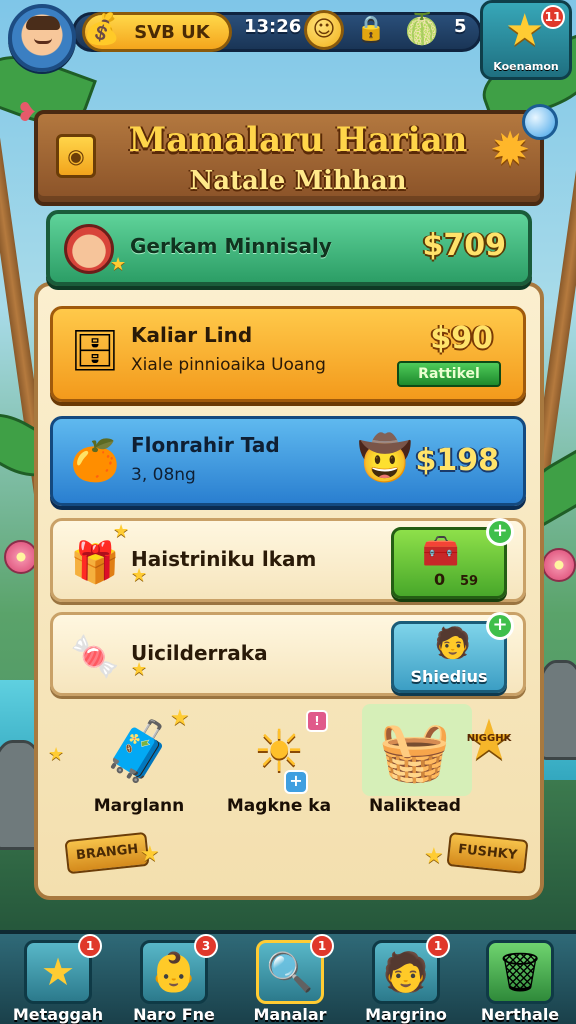 Image resolution: width=576 pixels, height=1024 pixels. What do you see at coordinates (58, 1014) in the screenshot?
I see `nav-label: Metaggah` at bounding box center [58, 1014].